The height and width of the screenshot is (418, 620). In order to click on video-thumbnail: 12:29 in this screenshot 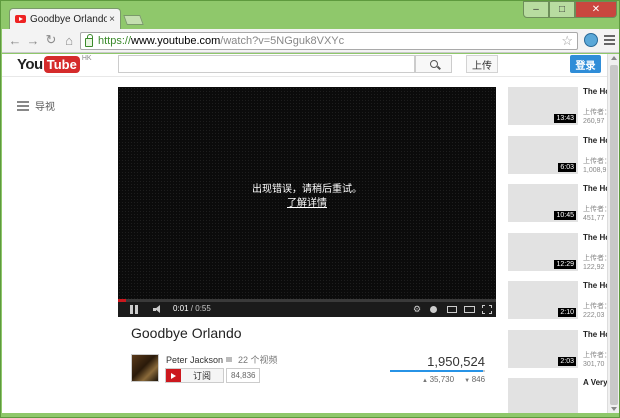, I will do `click(543, 252)`.